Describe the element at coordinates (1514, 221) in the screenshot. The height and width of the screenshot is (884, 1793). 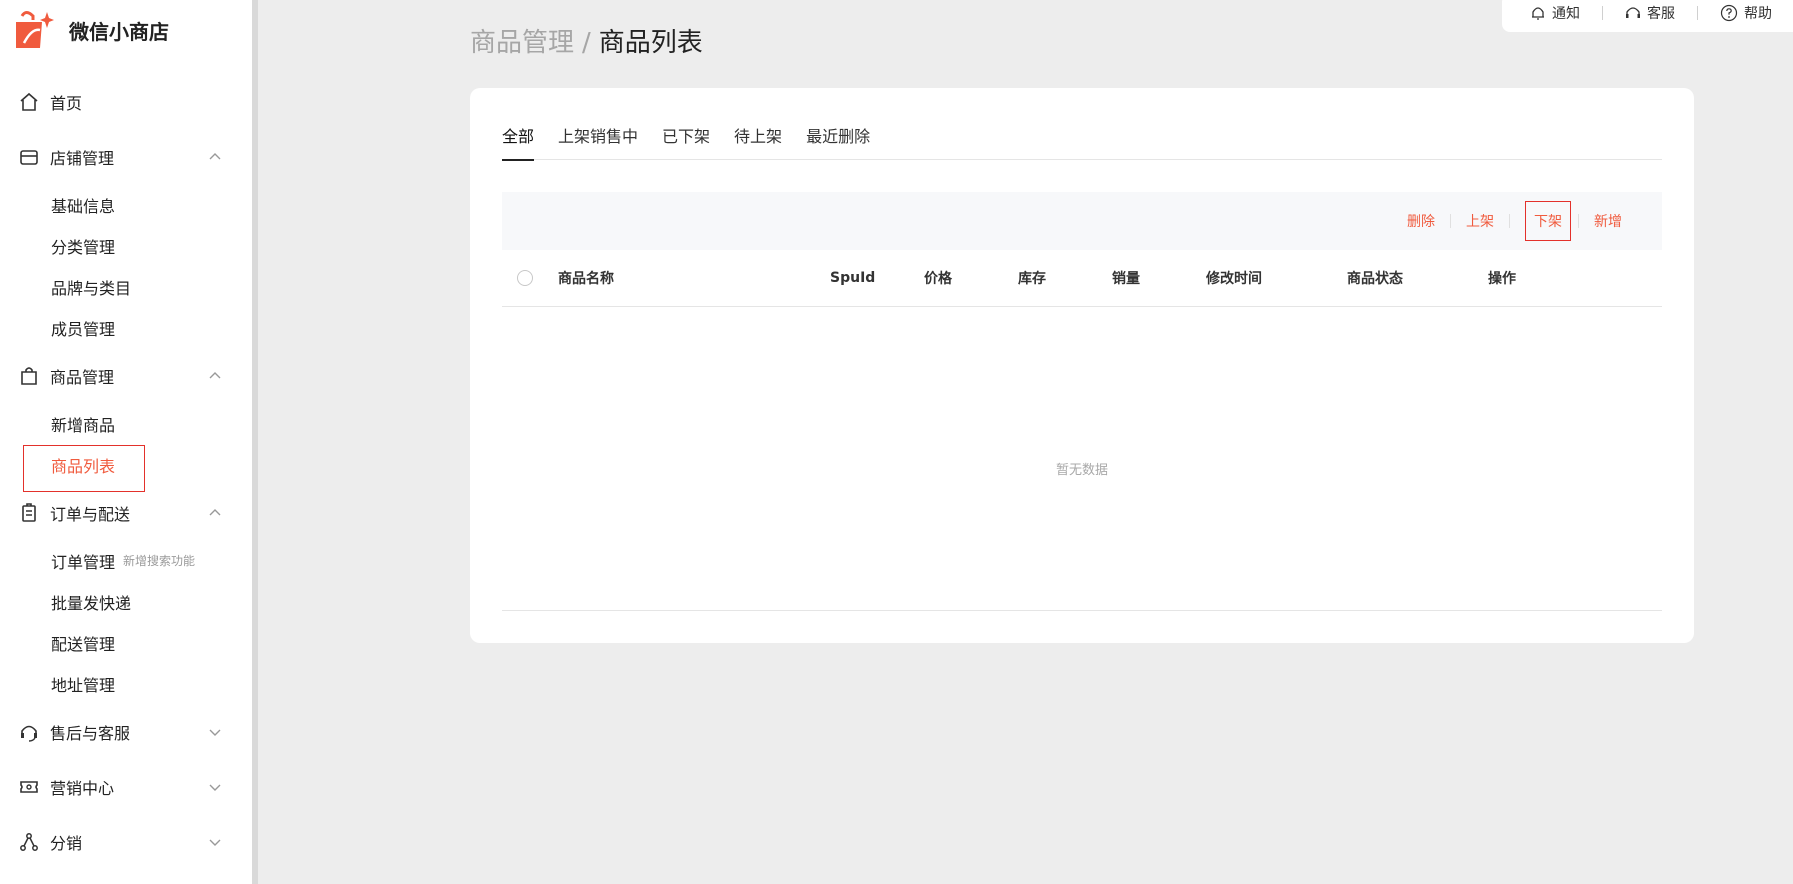
I see `batch-actions: 删除 上架 下架 新增` at that location.